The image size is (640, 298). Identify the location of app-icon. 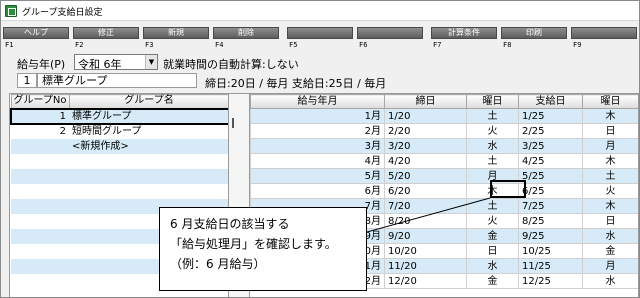
(11, 11).